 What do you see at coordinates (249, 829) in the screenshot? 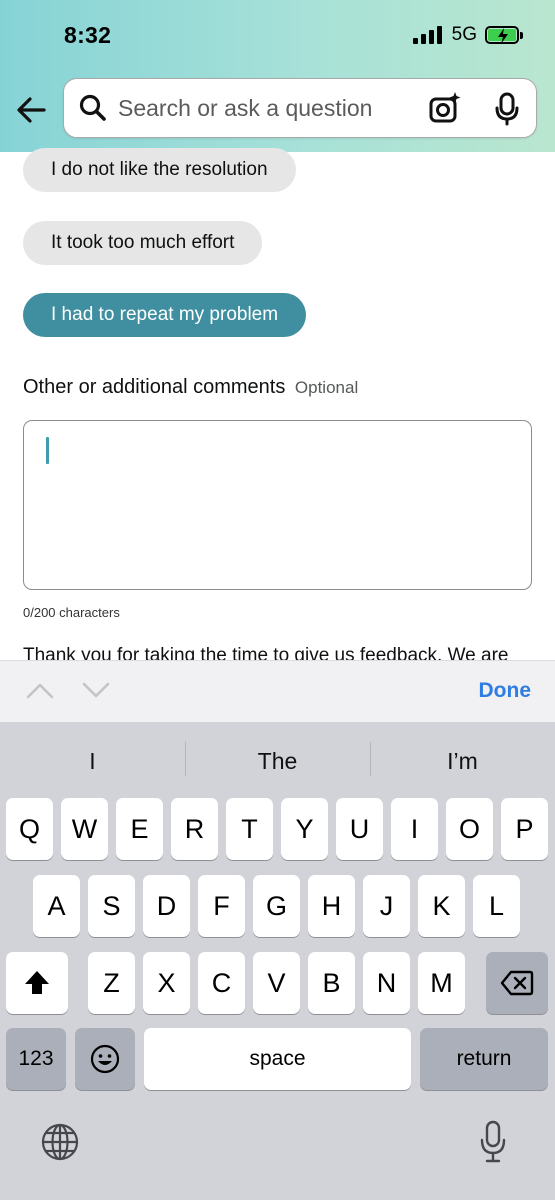
I see `key-t: T` at bounding box center [249, 829].